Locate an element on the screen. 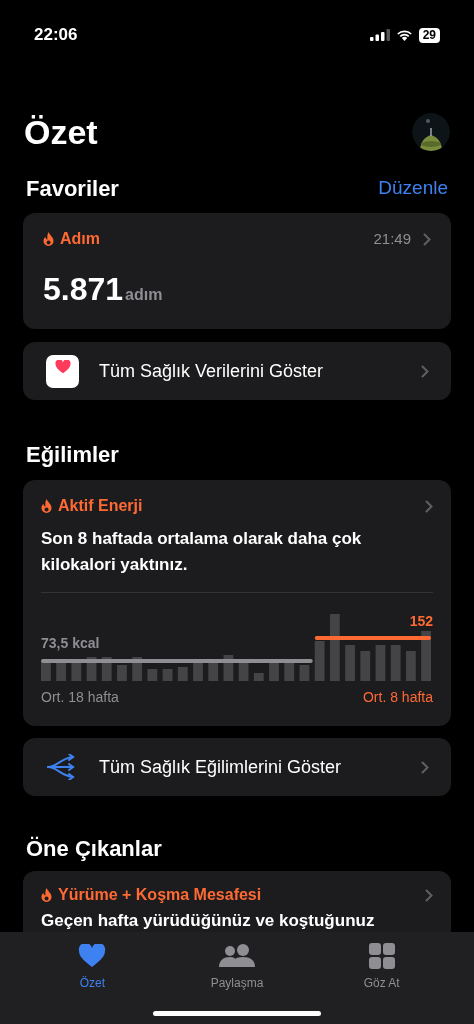 The width and height of the screenshot is (474, 1024). signal-icon is located at coordinates (379, 35).